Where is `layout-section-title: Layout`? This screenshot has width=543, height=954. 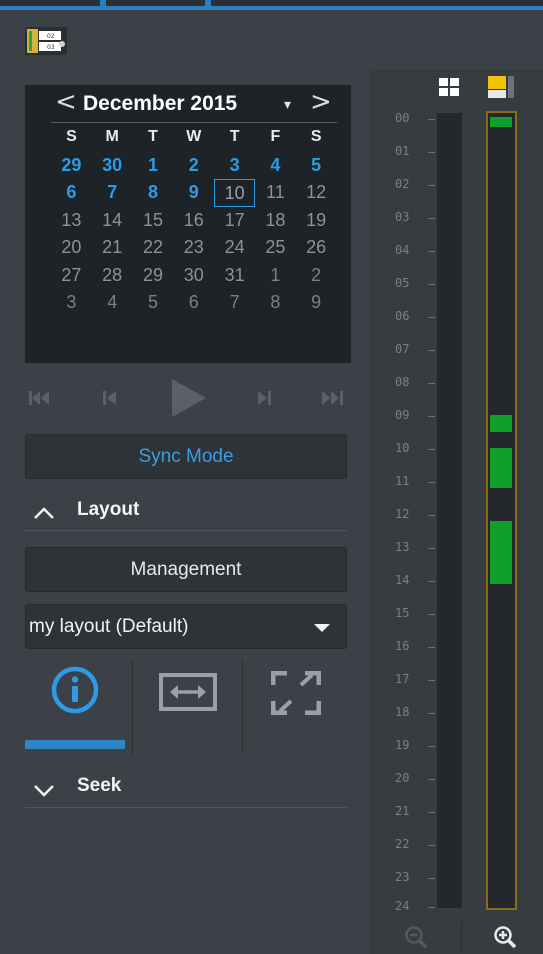
layout-section-title: Layout is located at coordinates (108, 509).